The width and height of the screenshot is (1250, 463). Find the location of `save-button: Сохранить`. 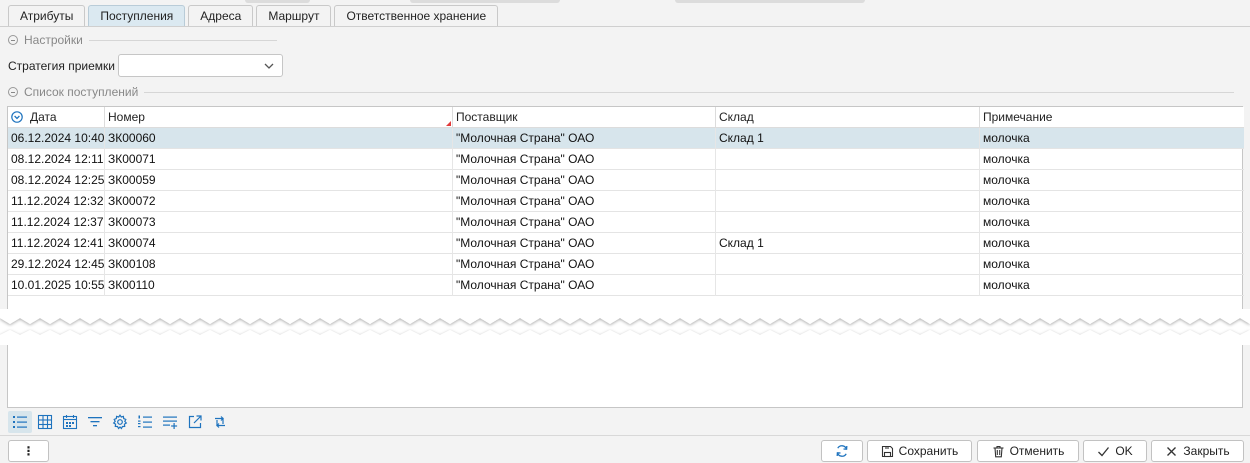

save-button: Сохранить is located at coordinates (919, 451).